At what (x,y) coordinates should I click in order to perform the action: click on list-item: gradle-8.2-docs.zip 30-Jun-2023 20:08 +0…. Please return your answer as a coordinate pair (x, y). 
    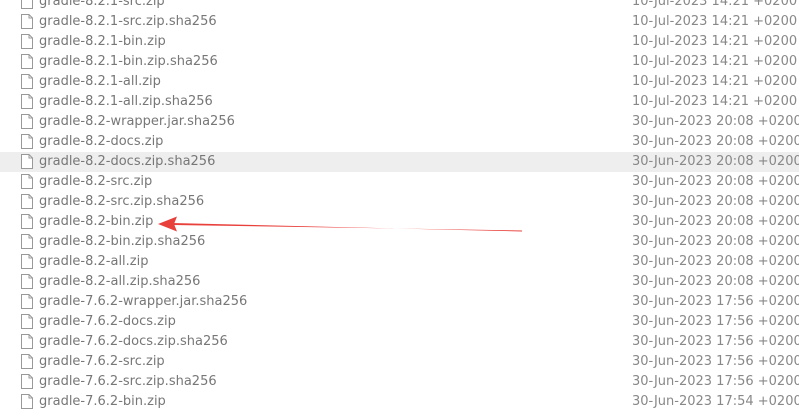
    Looking at the image, I should click on (399, 142).